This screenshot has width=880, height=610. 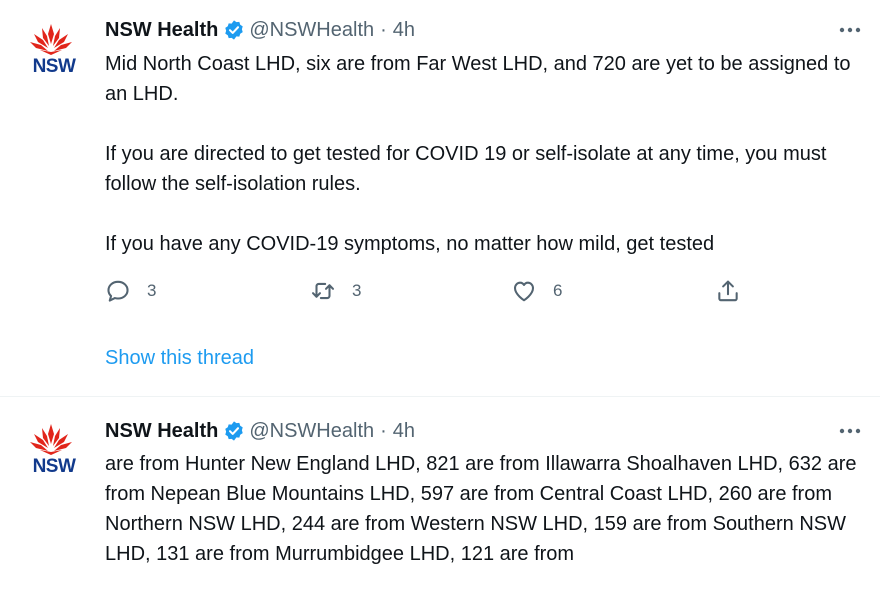 I want to click on reply-button: 3, so click(x=130, y=291).